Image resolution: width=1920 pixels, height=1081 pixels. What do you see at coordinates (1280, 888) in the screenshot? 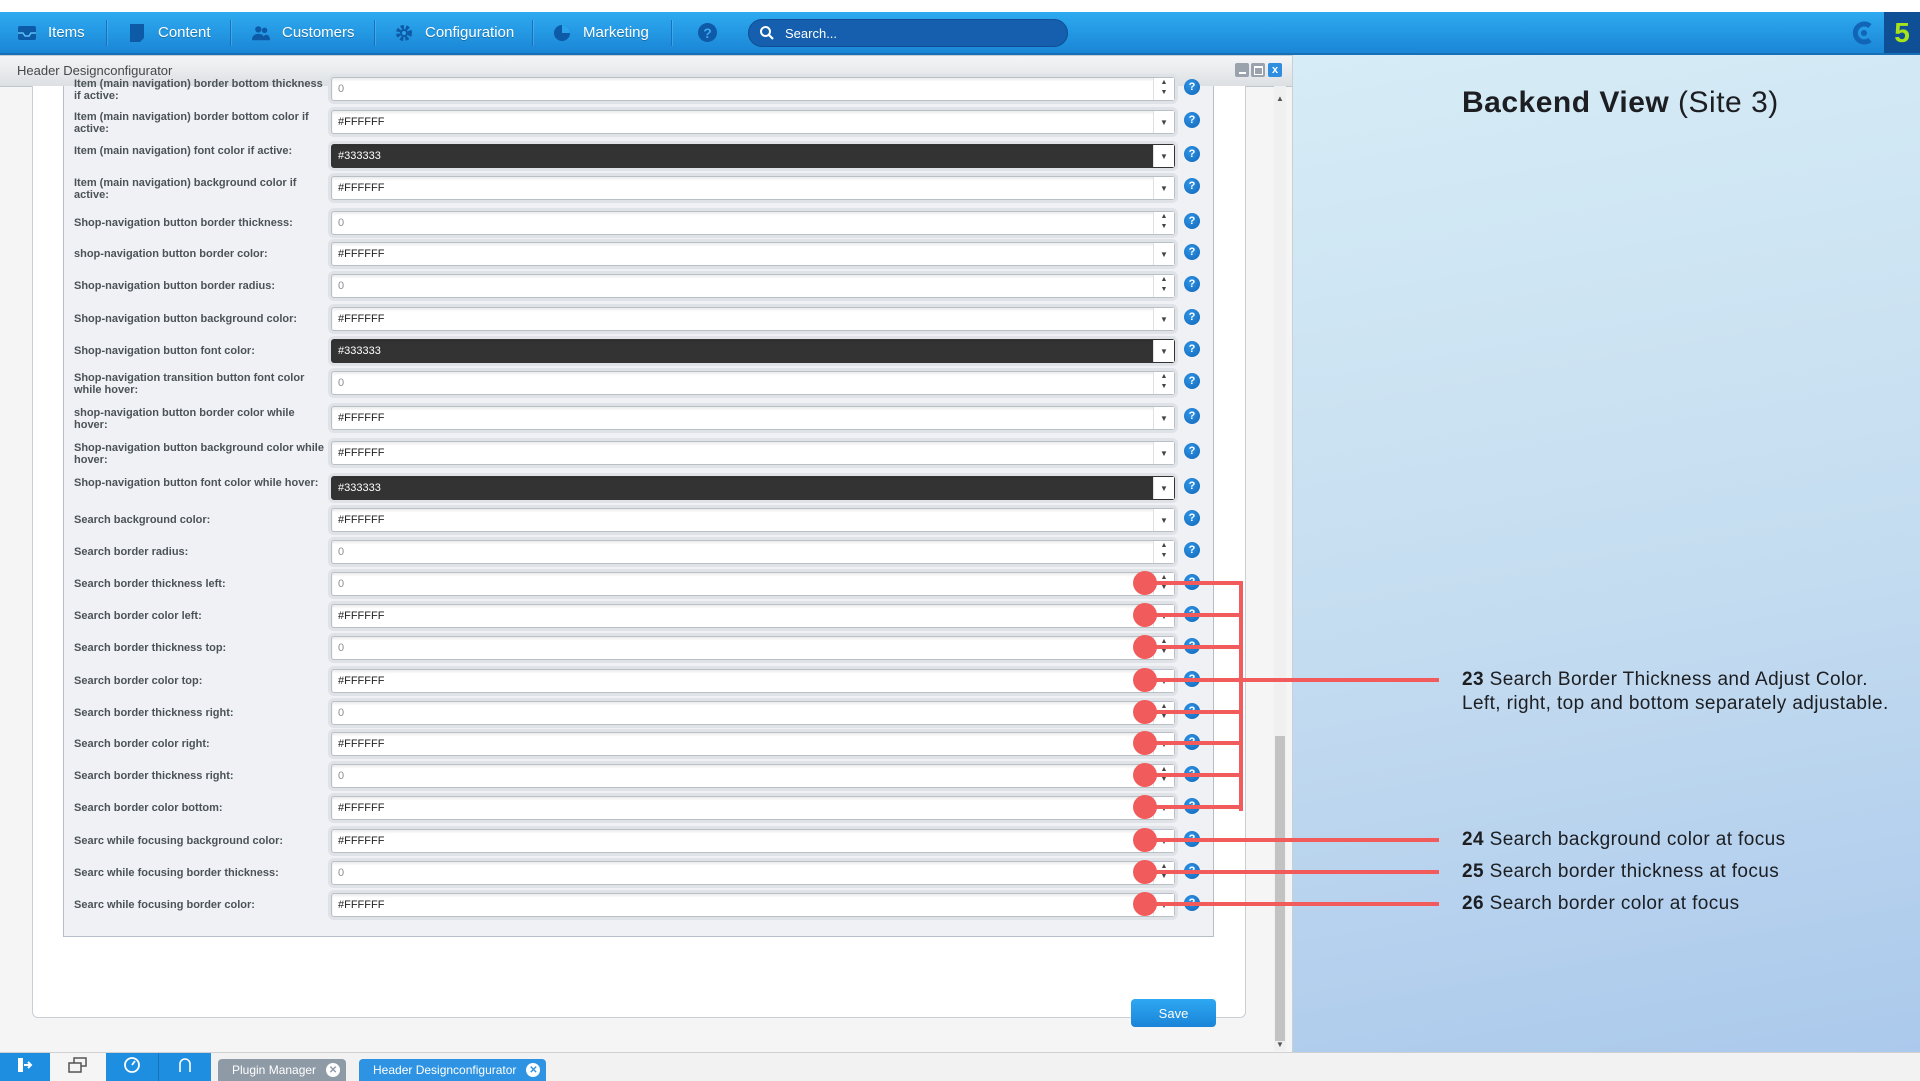
I see `scrollbar-thumb` at bounding box center [1280, 888].